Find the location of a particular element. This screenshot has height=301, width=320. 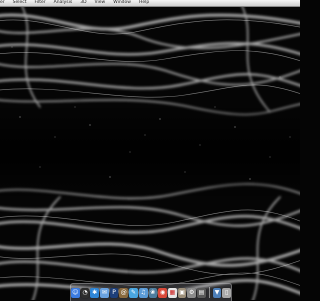

dock-separator is located at coordinates (209, 292).